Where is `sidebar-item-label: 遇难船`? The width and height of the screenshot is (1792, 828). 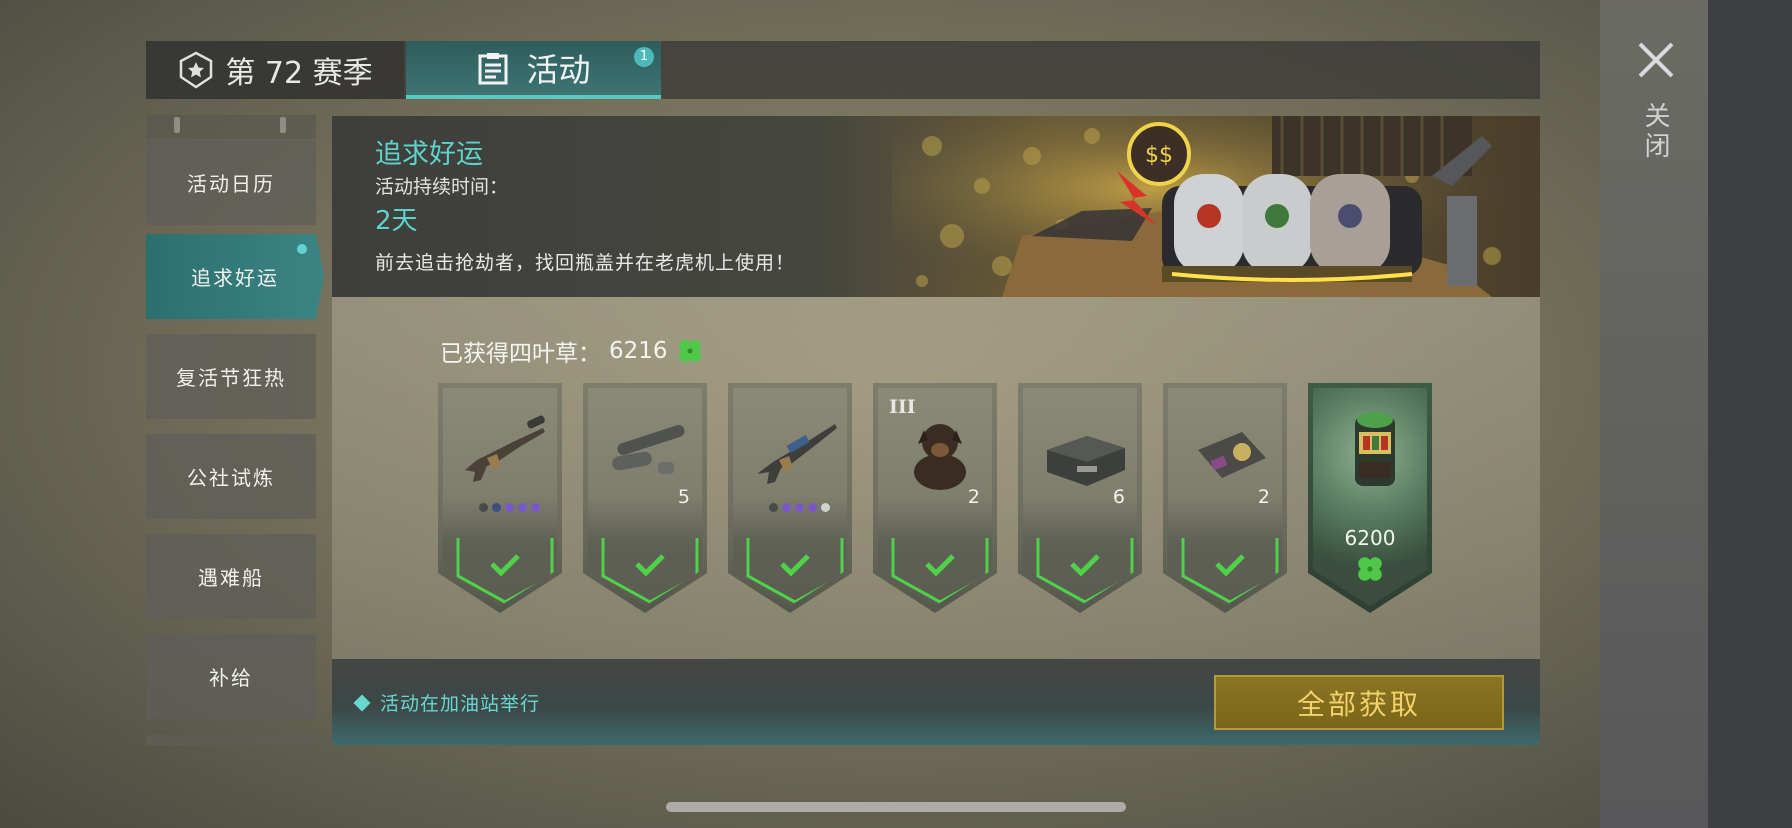 sidebar-item-label: 遇难船 is located at coordinates (231, 578).